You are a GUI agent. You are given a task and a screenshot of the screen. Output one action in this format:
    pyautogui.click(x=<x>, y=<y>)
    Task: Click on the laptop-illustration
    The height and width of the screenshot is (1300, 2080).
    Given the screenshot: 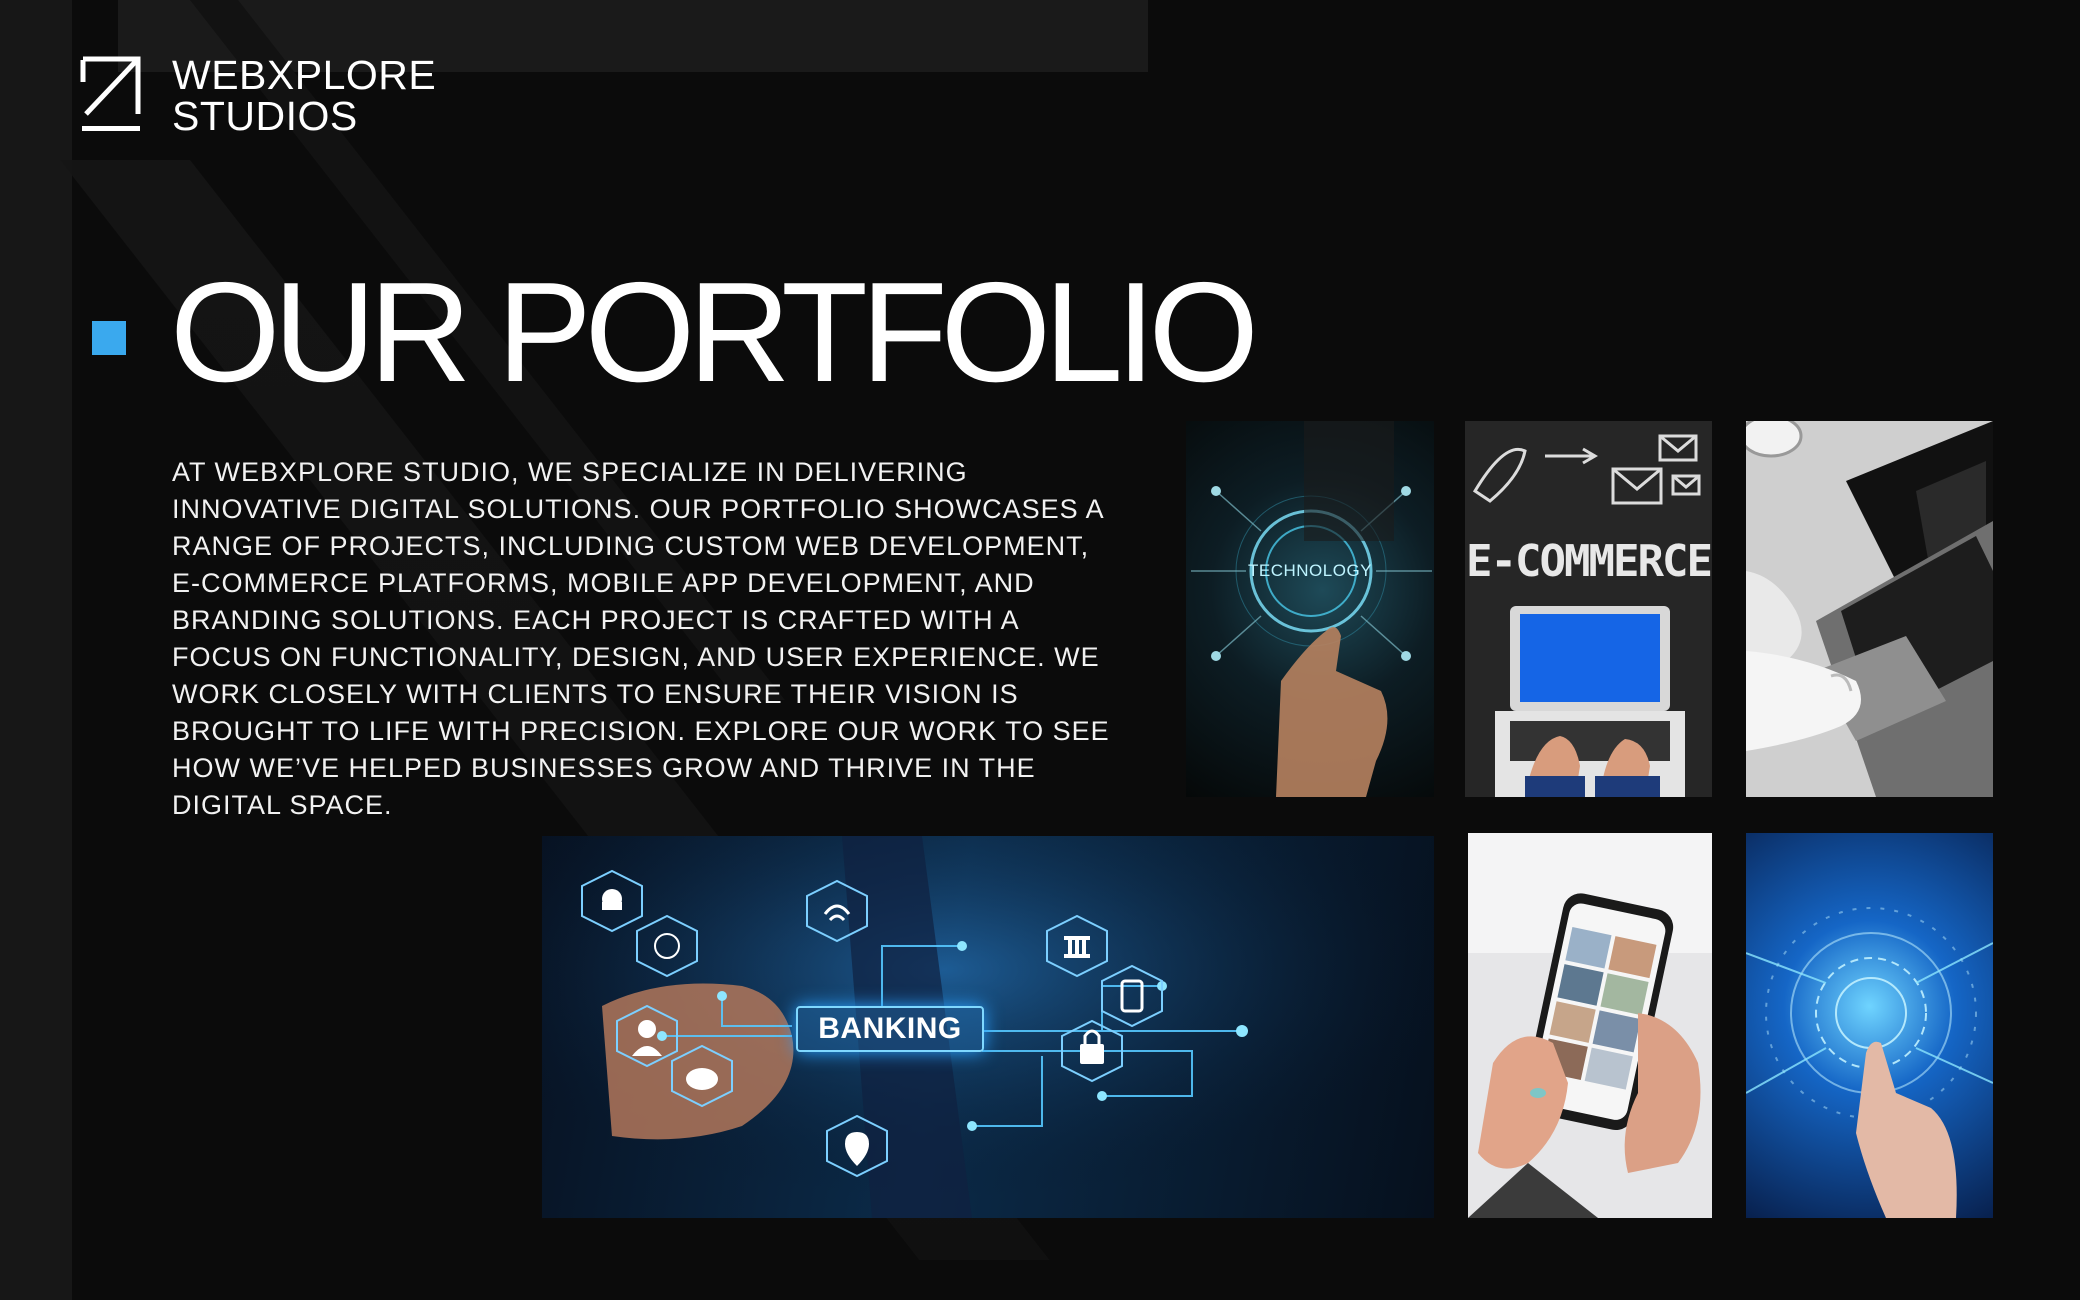 What is the action you would take?
    pyautogui.click(x=1869, y=609)
    